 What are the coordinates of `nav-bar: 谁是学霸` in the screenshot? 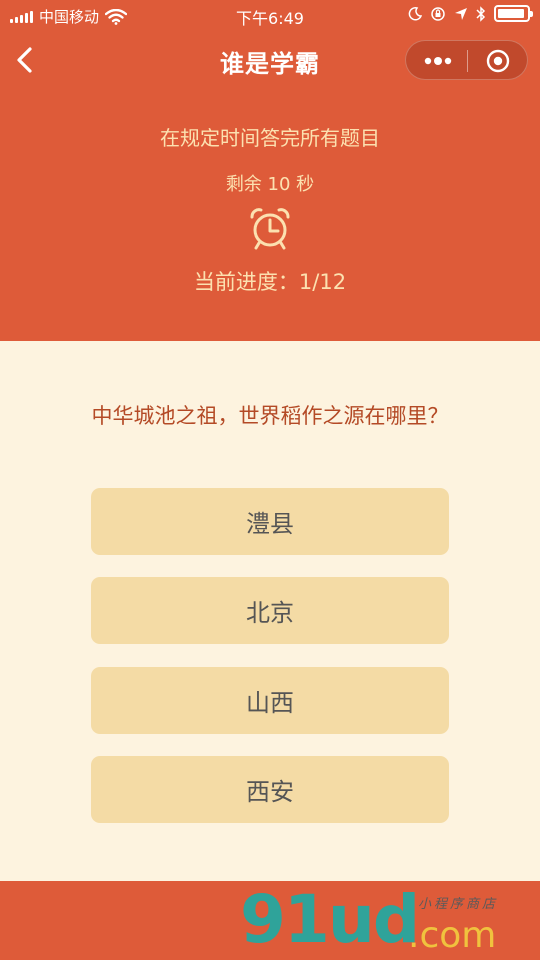 It's located at (270, 60).